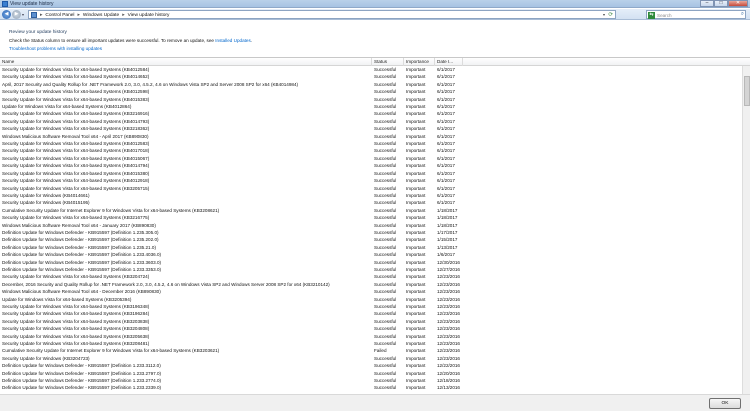  I want to click on installed-updates-link: Installed Updates, so click(233, 40).